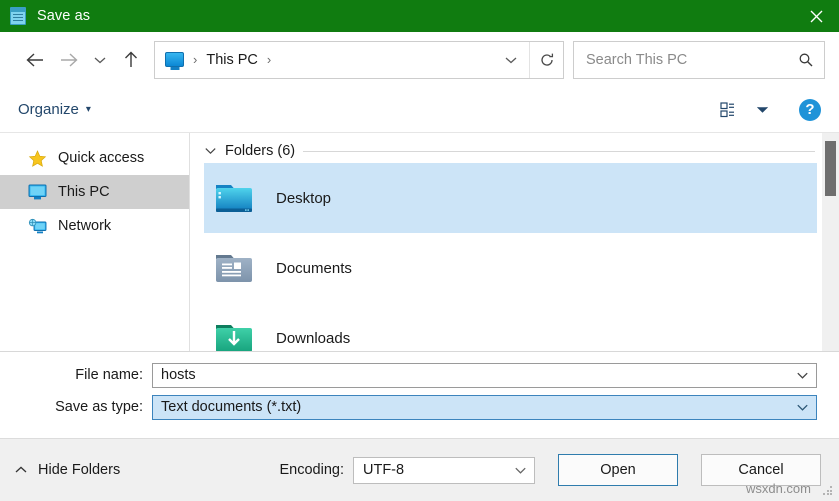  I want to click on resize-grip, so click(828, 491).